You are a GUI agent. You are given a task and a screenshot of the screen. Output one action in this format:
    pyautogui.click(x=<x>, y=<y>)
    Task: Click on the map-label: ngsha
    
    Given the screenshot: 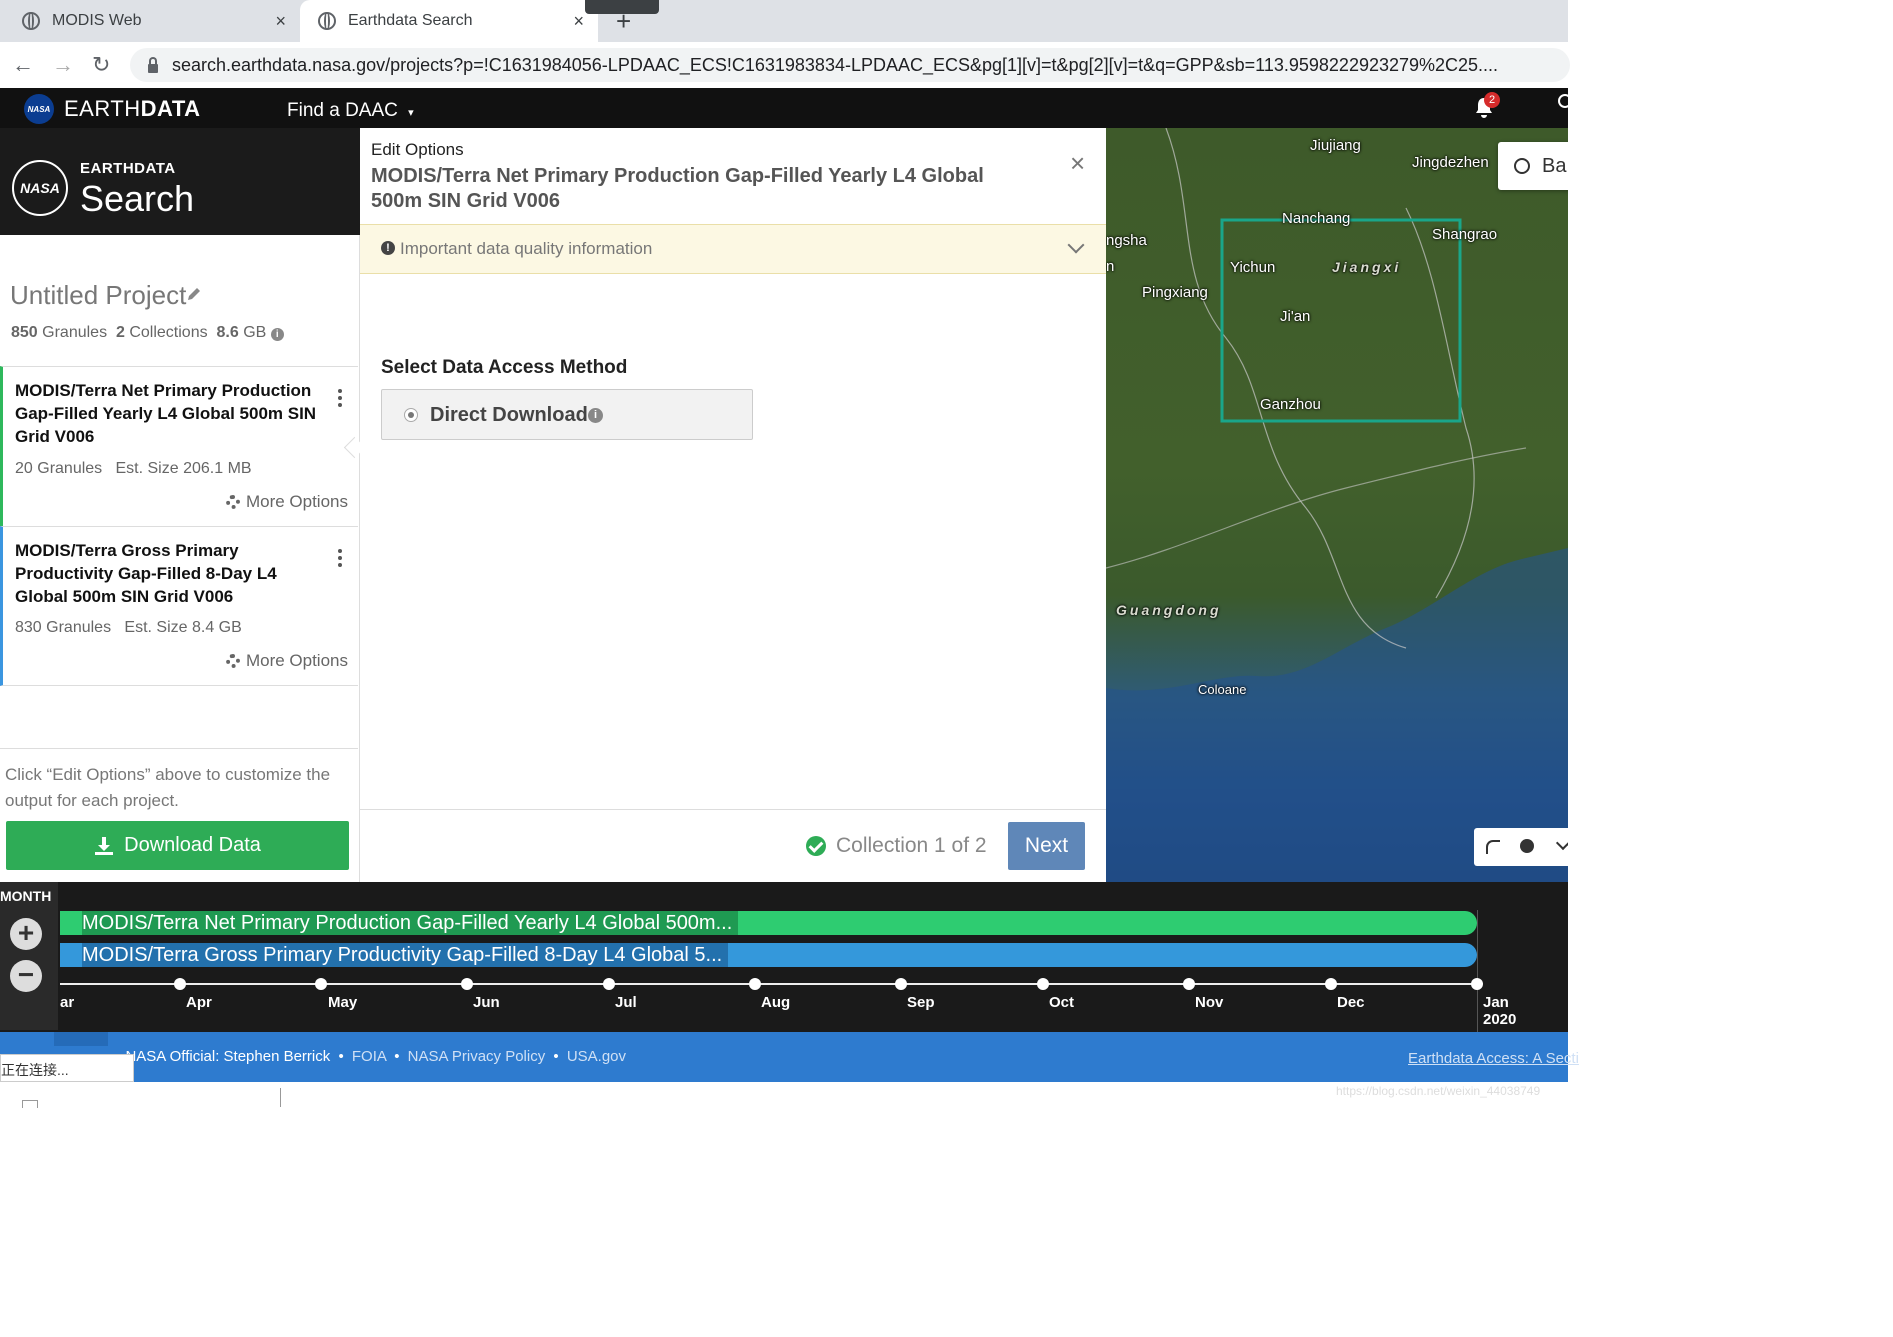 What is the action you would take?
    pyautogui.click(x=1126, y=240)
    